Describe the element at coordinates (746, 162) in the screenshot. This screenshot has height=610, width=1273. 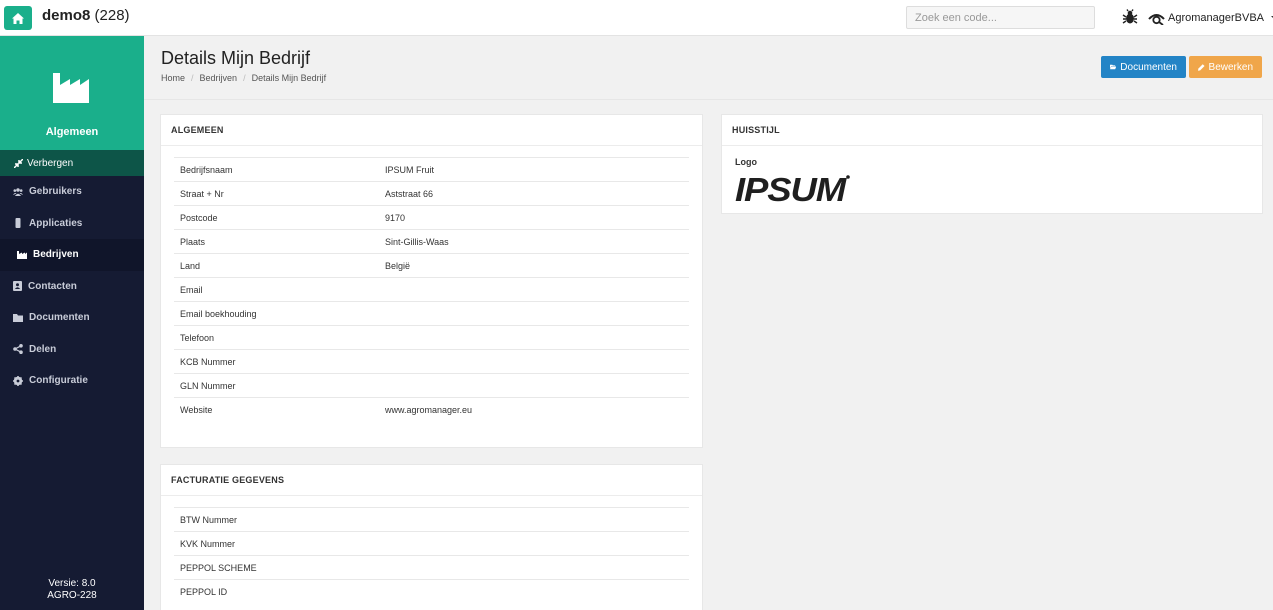
I see `logo-label: Logo` at that location.